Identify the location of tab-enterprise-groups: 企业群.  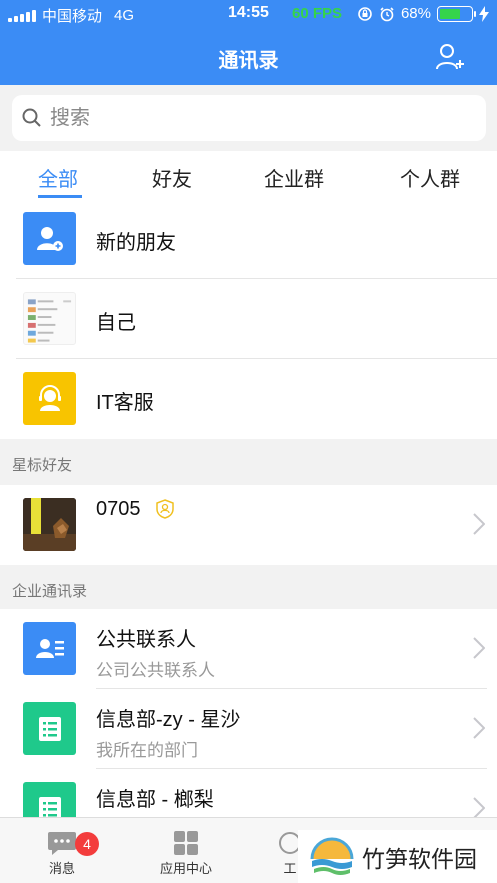
(294, 177).